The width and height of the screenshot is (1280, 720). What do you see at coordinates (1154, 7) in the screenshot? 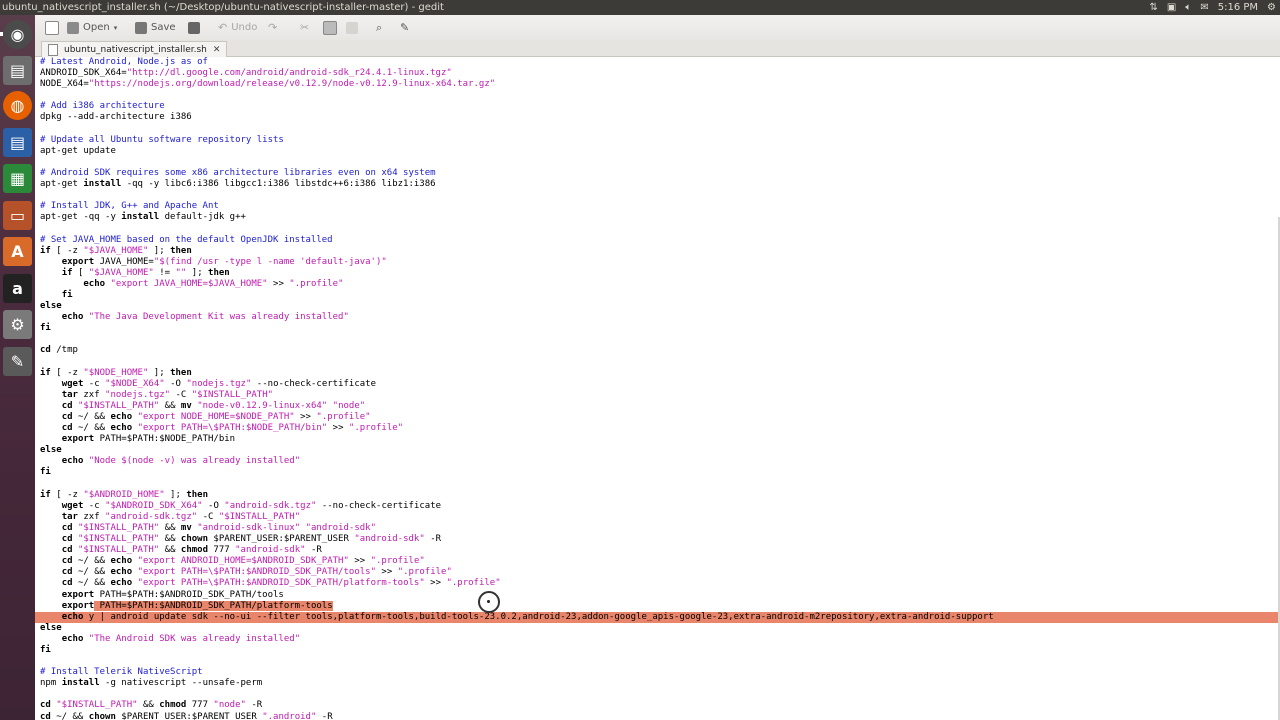
I see `sort-arrows-icon: ⇅` at bounding box center [1154, 7].